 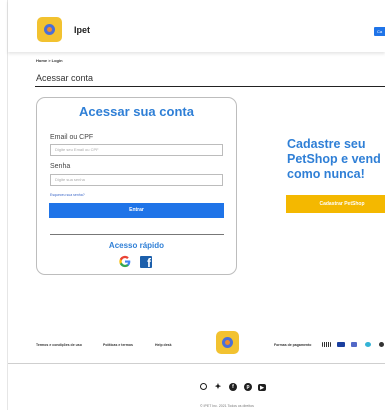 I want to click on youtube-icon: ▶, so click(x=262, y=387).